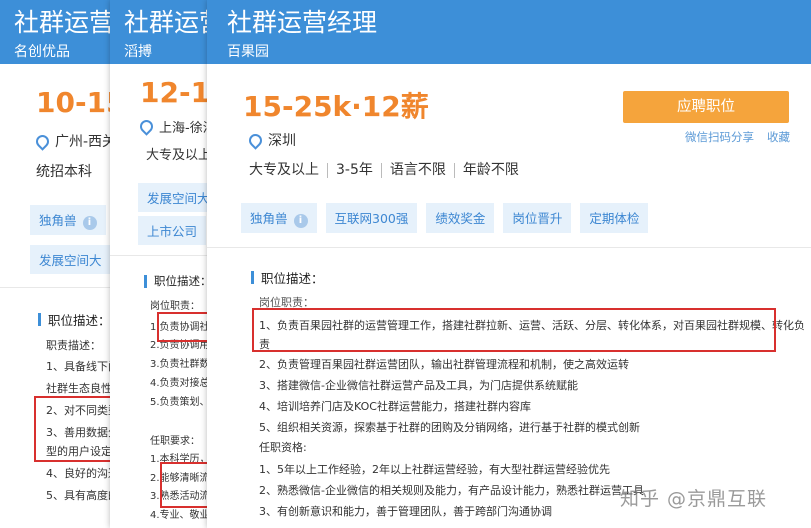  Describe the element at coordinates (175, 441) in the screenshot. I see `desc-line: 任职要求：` at that location.